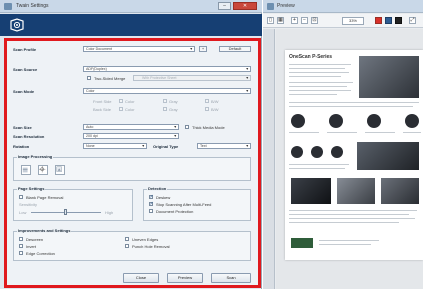  Describe the element at coordinates (43, 170) in the screenshot. I see `color-balance-icon` at that location.